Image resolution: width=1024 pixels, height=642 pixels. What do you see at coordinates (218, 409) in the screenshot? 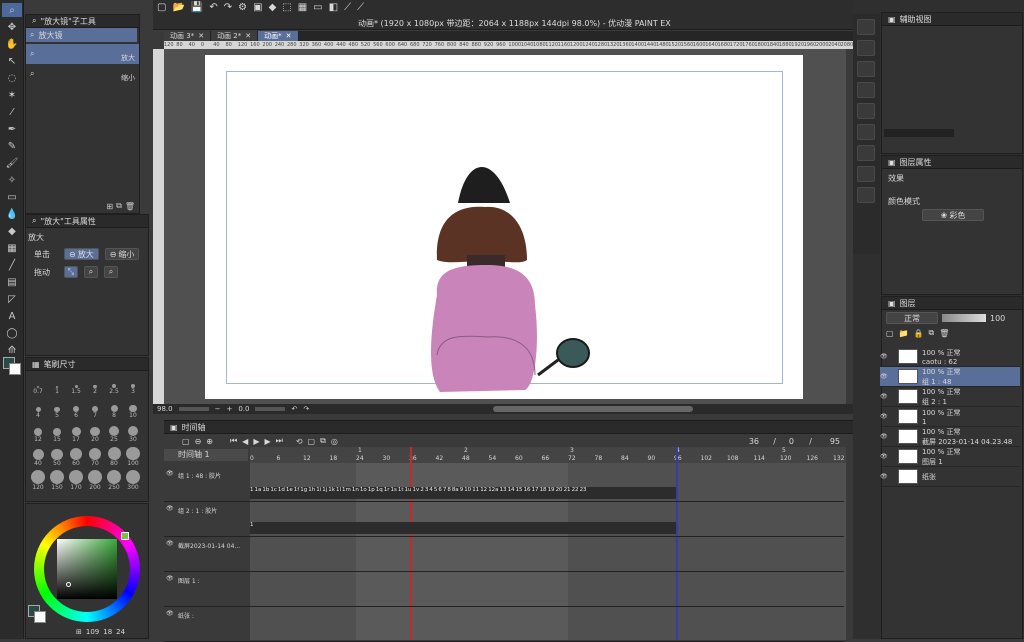
I see `zoom-minus-icon: −` at bounding box center [218, 409].